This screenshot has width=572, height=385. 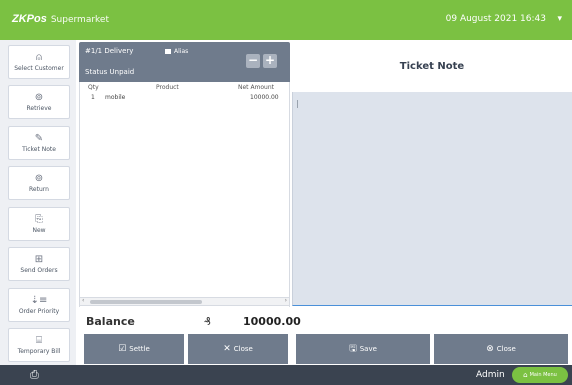 I want to click on decrease-quantity-button: −, so click(x=253, y=61).